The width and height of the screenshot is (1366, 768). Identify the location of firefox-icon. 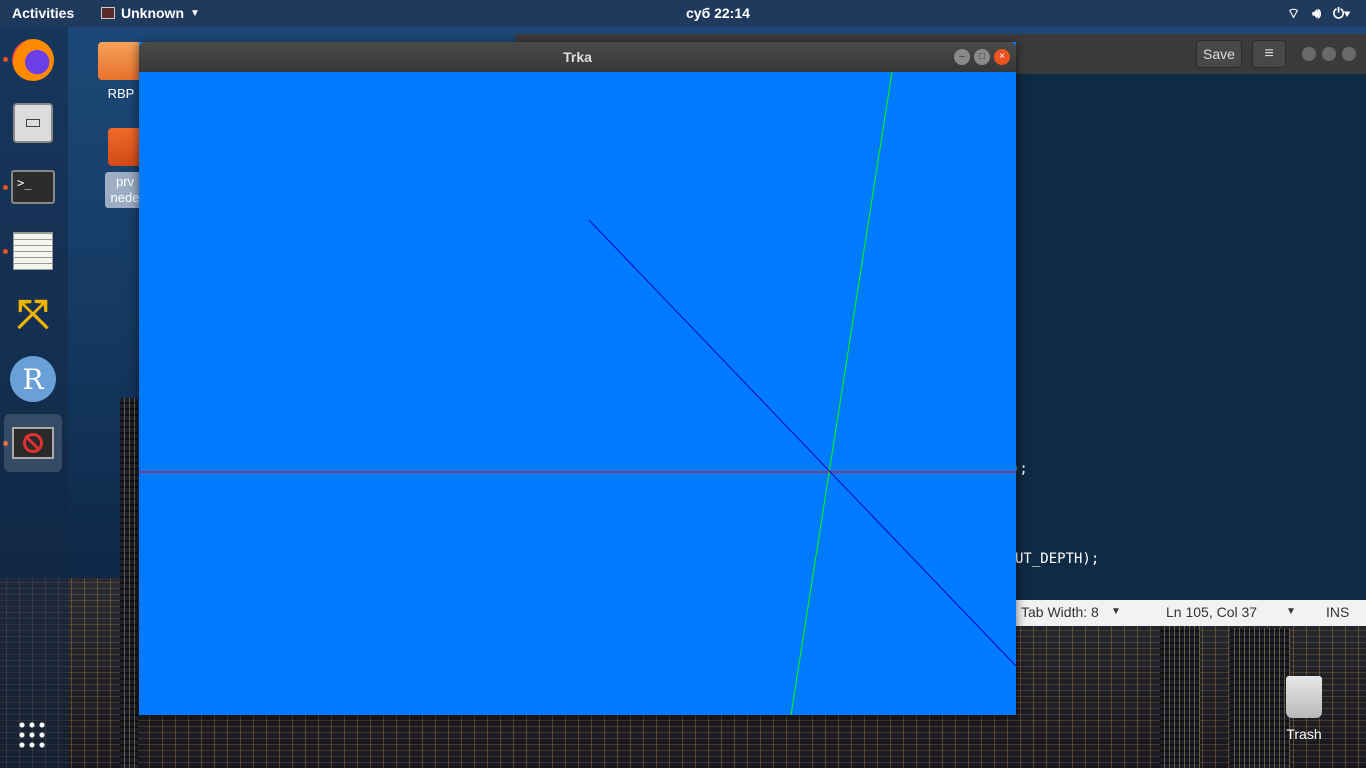
(33, 60).